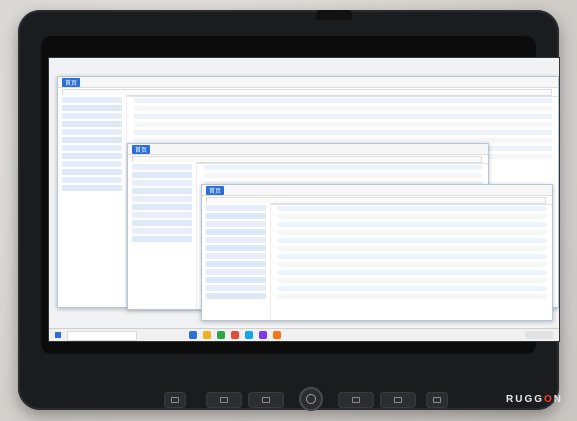 Image resolution: width=577 pixels, height=421 pixels. What do you see at coordinates (525, 399) in the screenshot?
I see `logo-left: RUGG` at bounding box center [525, 399].